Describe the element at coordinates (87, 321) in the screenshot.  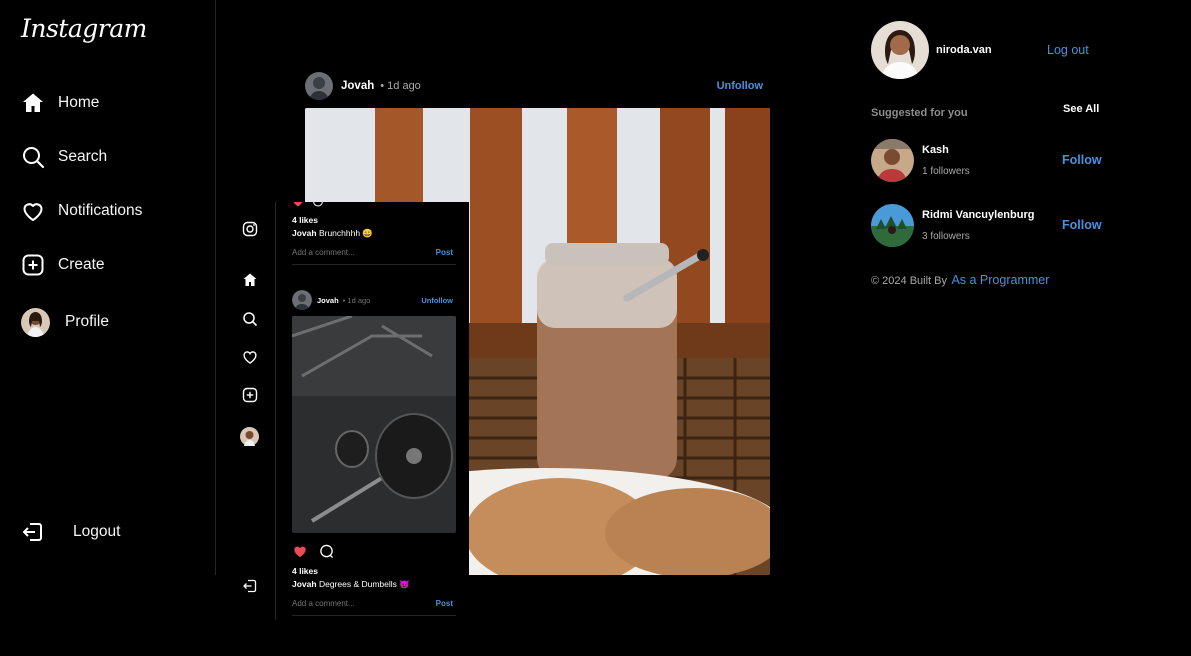
I see `sidebar-item-label: Profile` at that location.